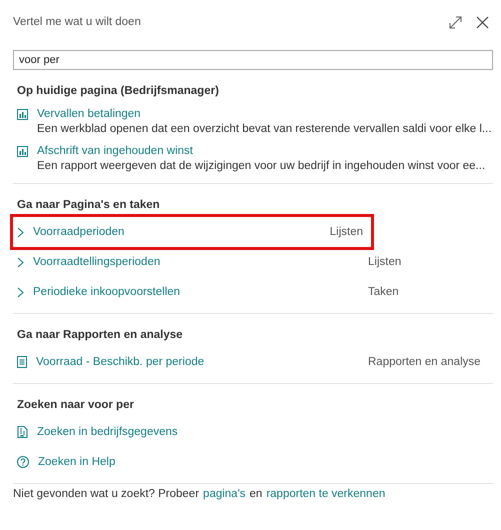  I want to click on result-link: Afschrift van ingehouden winst, so click(115, 151).